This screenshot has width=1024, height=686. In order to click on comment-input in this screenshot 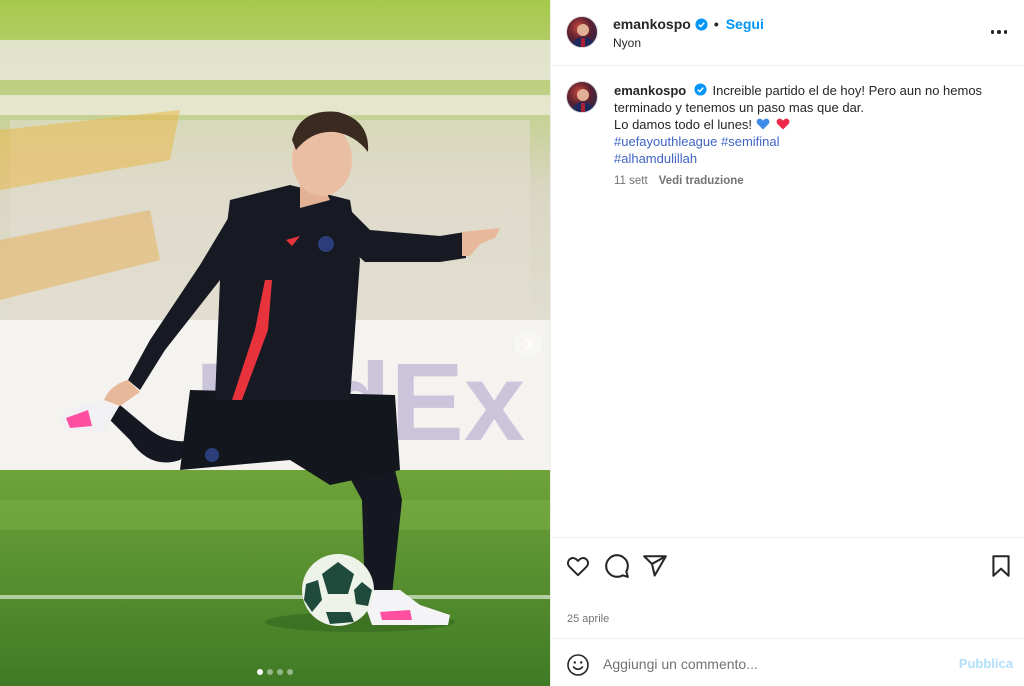, I will do `click(773, 664)`.